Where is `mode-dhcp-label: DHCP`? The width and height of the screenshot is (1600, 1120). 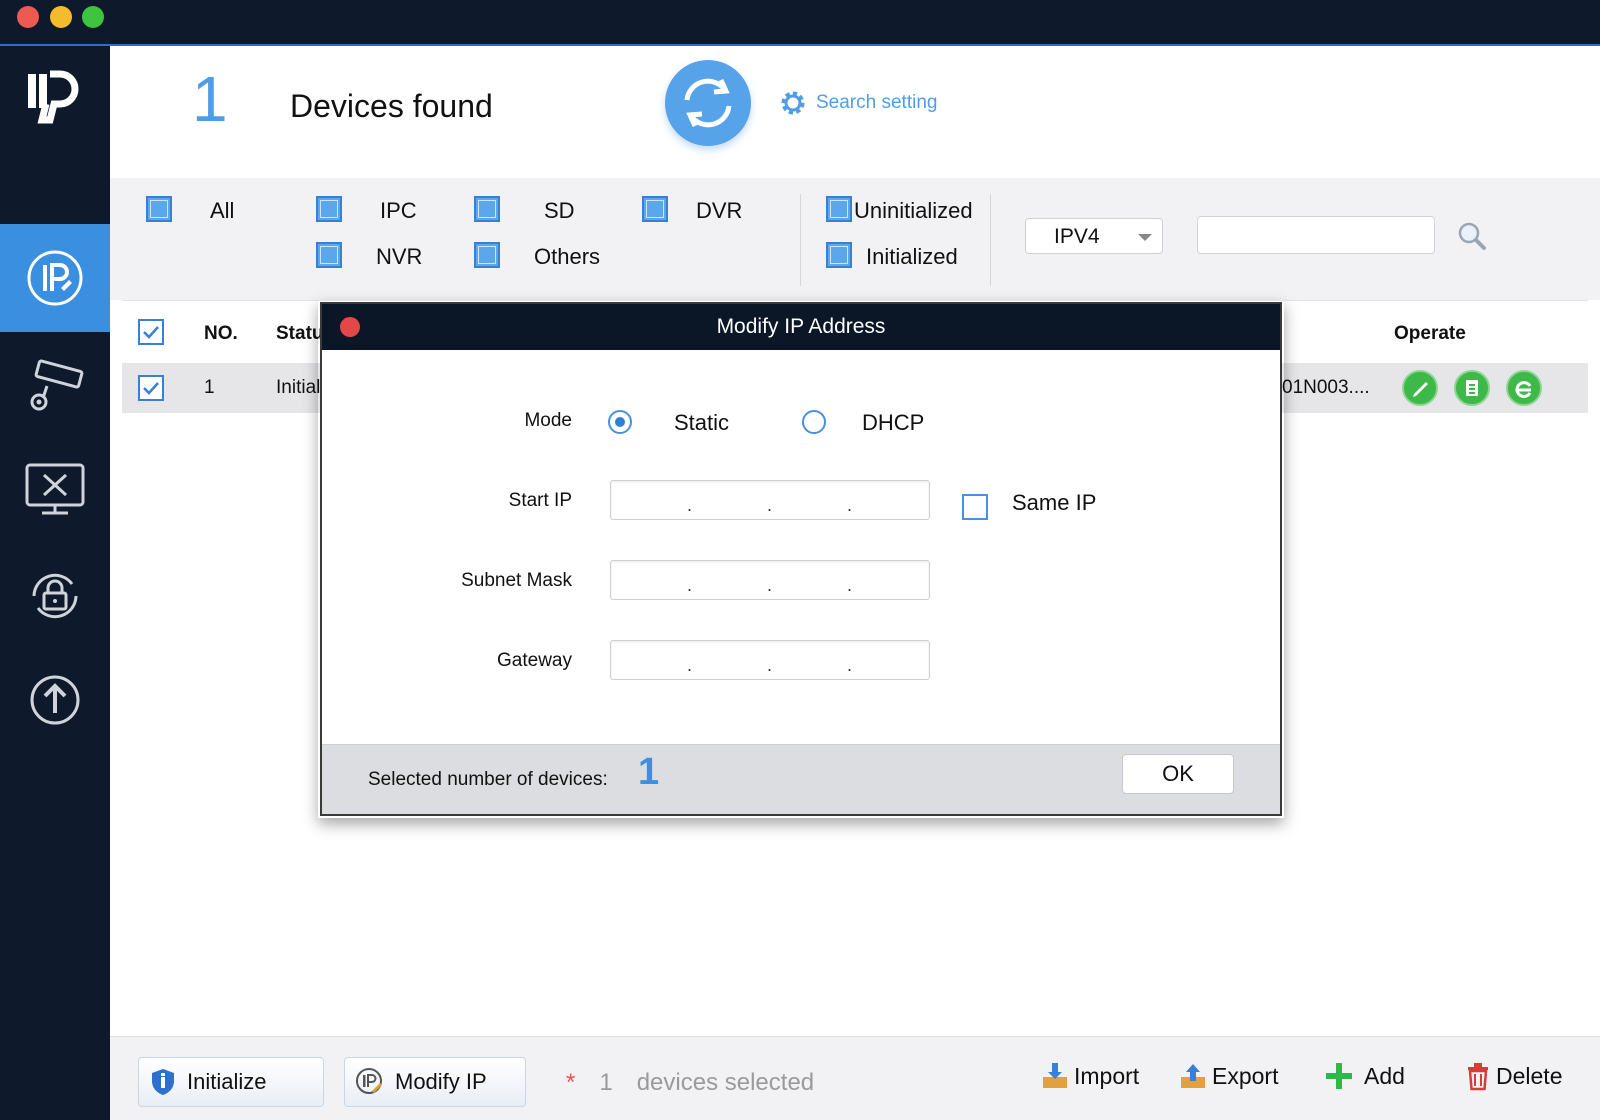
mode-dhcp-label: DHCP is located at coordinates (893, 422).